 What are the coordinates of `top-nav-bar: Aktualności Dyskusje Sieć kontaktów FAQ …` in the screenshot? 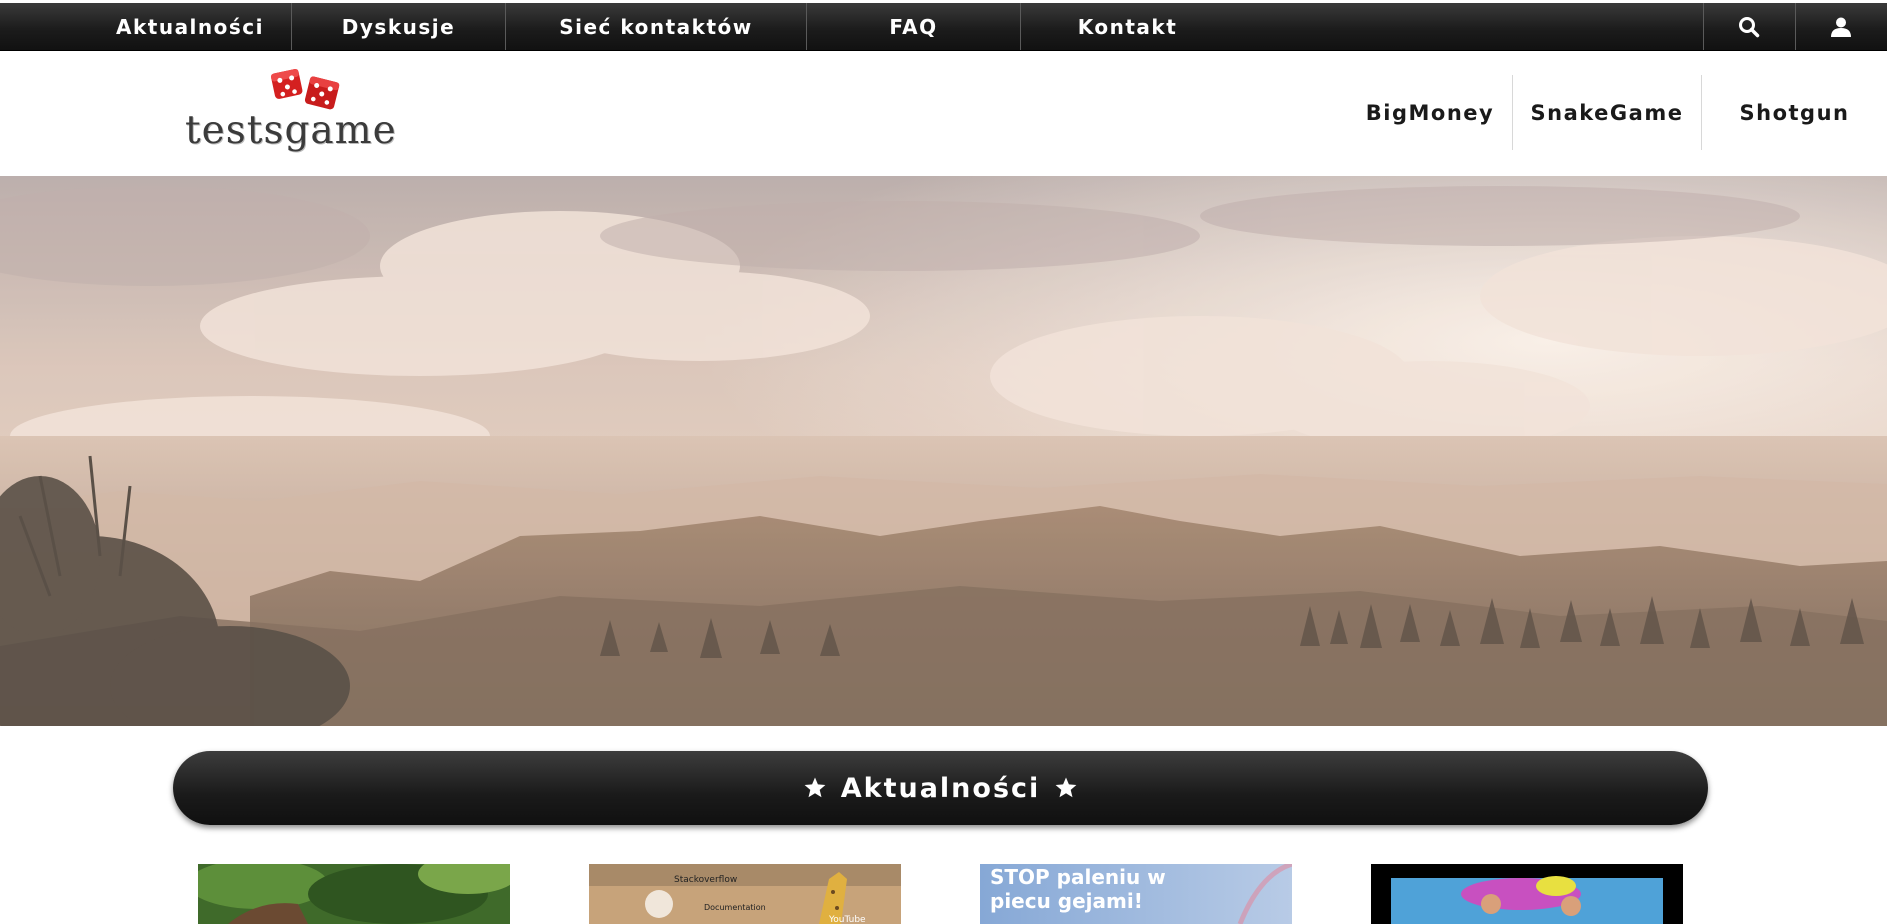 It's located at (943, 27).